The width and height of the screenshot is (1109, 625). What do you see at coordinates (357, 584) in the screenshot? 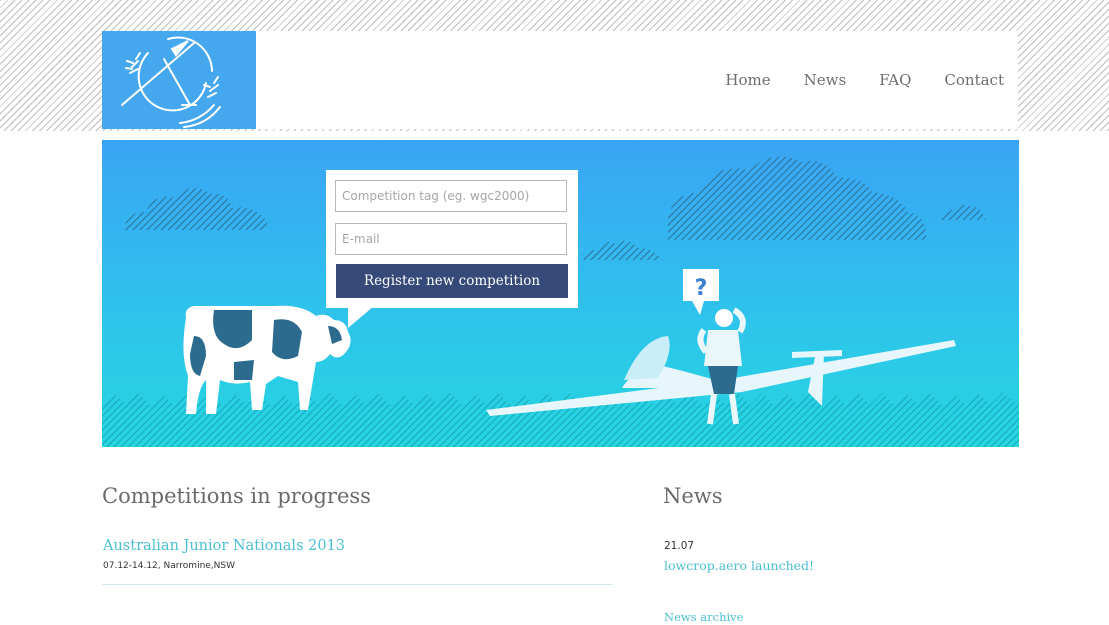
I see `competitions-divider` at bounding box center [357, 584].